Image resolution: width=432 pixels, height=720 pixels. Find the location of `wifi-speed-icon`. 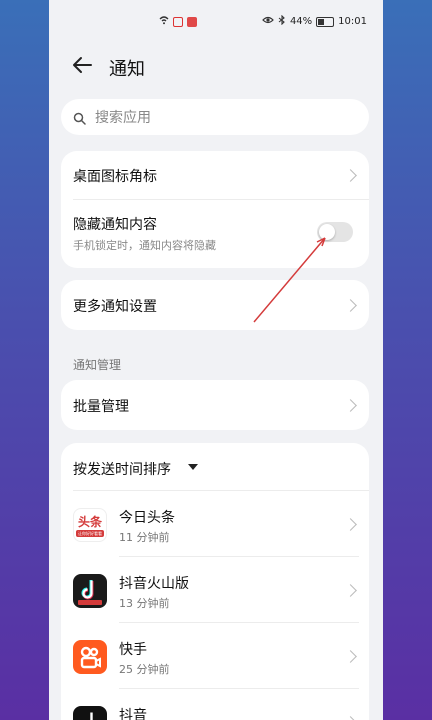

wifi-speed-icon is located at coordinates (164, 21).